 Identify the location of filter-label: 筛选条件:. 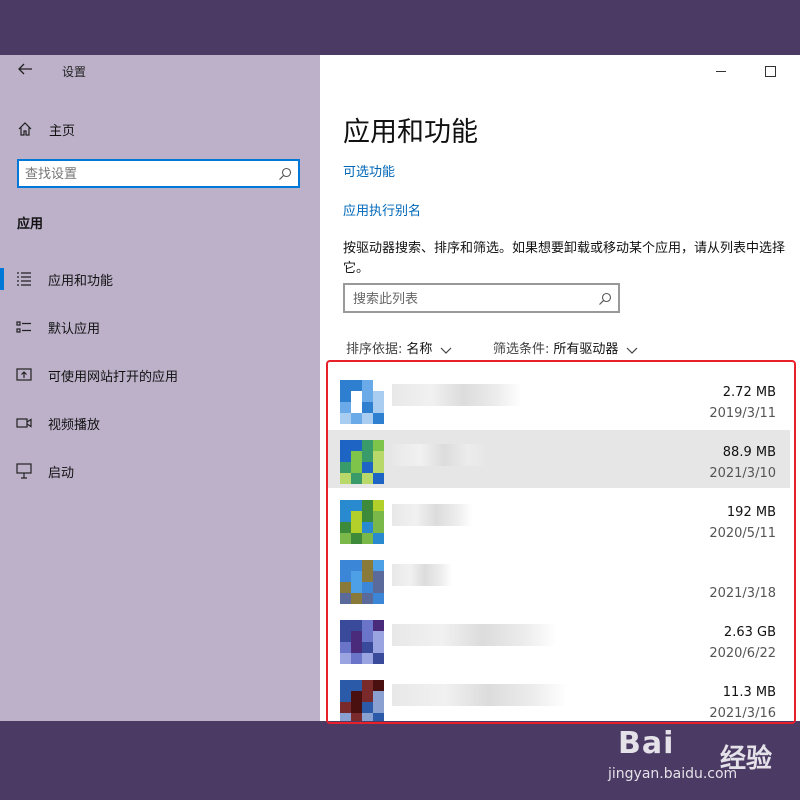
(521, 349).